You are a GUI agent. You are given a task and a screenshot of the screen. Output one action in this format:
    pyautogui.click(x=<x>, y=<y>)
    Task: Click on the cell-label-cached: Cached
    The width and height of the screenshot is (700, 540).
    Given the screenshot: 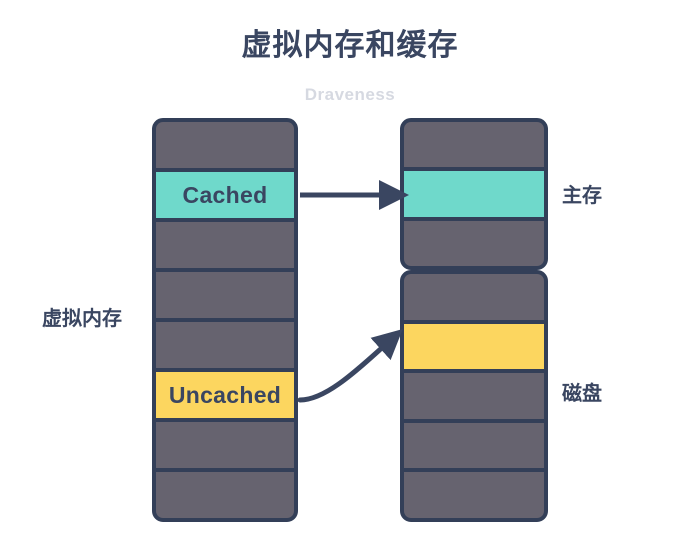 What is the action you would take?
    pyautogui.click(x=225, y=195)
    